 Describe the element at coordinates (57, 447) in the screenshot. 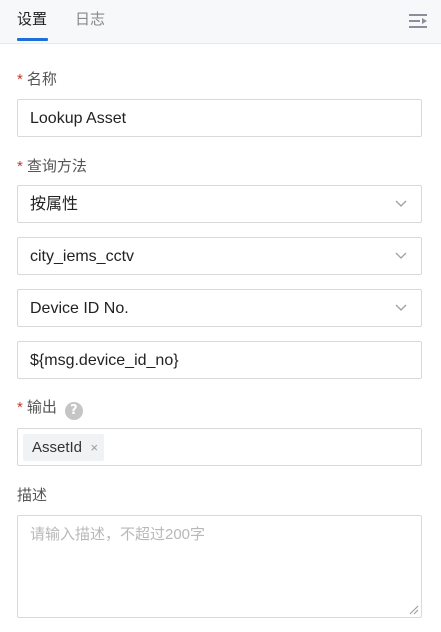

I see `output-tag-label: AssetId` at that location.